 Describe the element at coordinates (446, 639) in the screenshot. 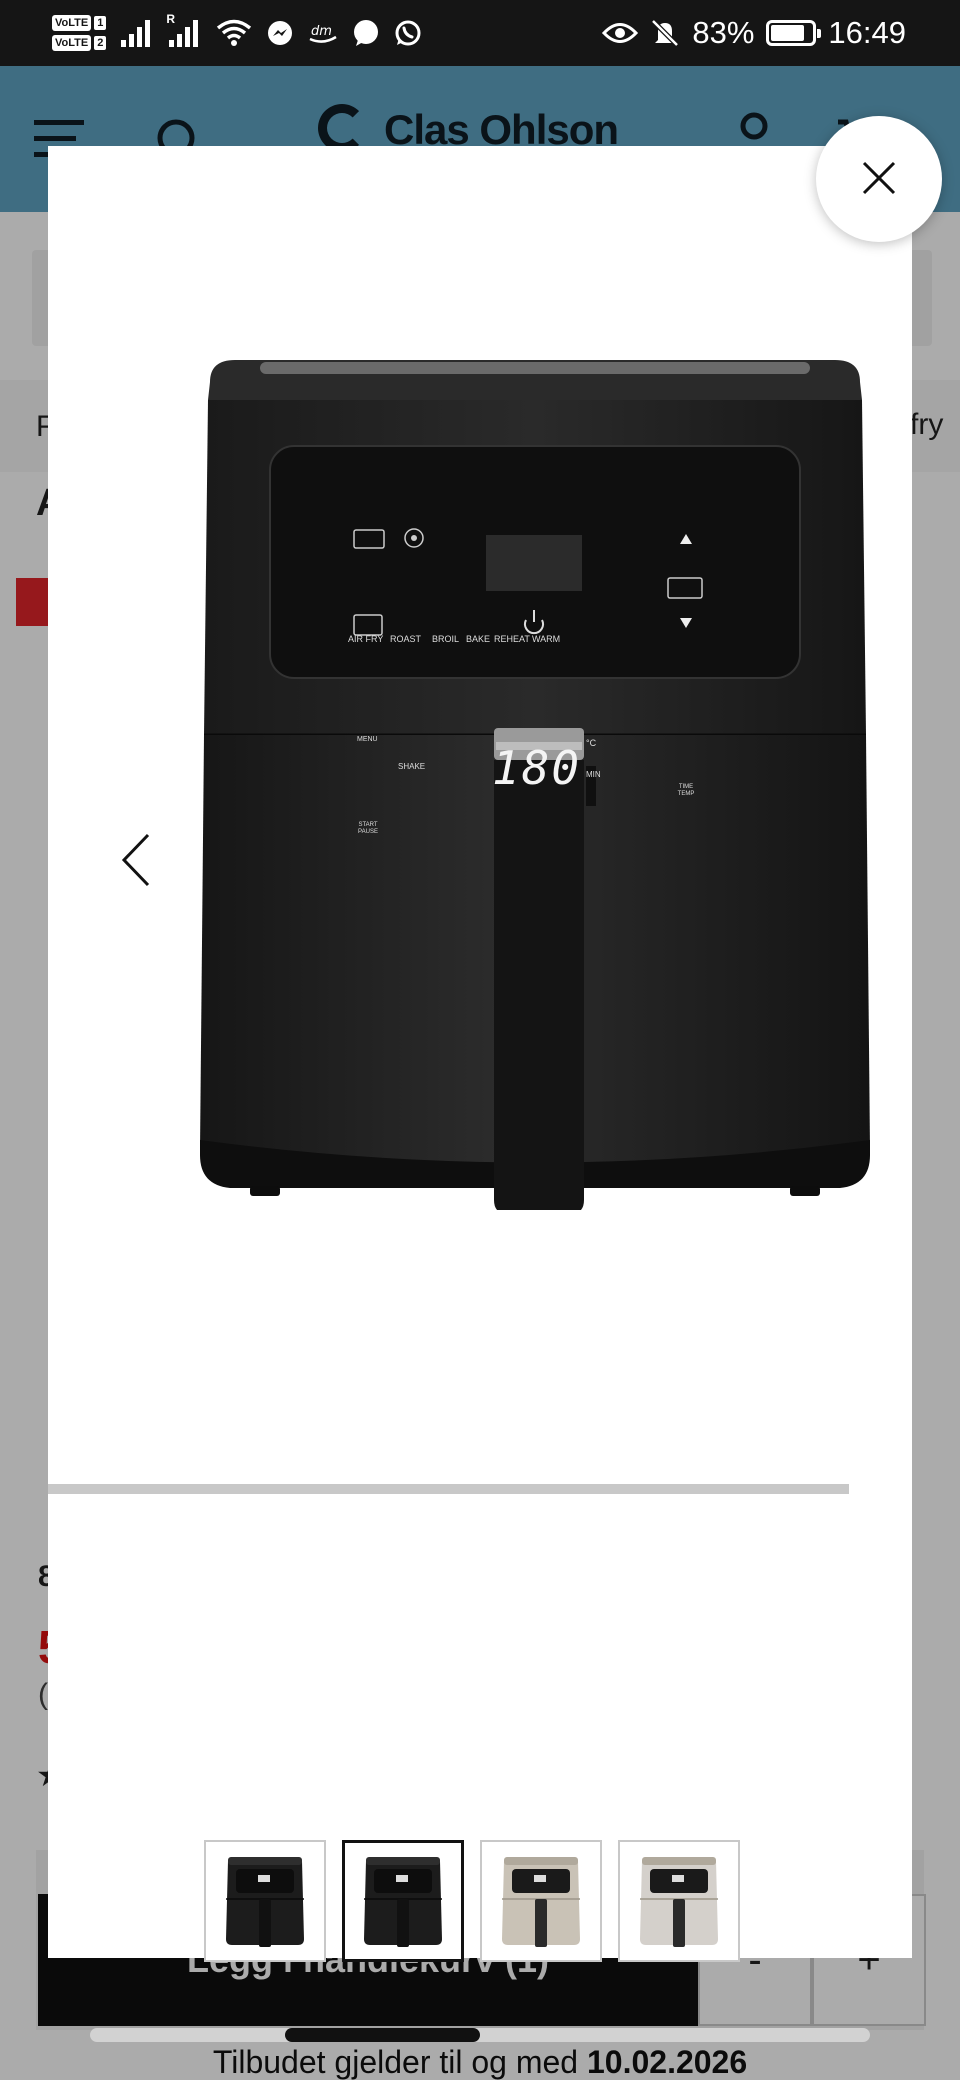

I see `cooking-mode-label: BROIL` at that location.